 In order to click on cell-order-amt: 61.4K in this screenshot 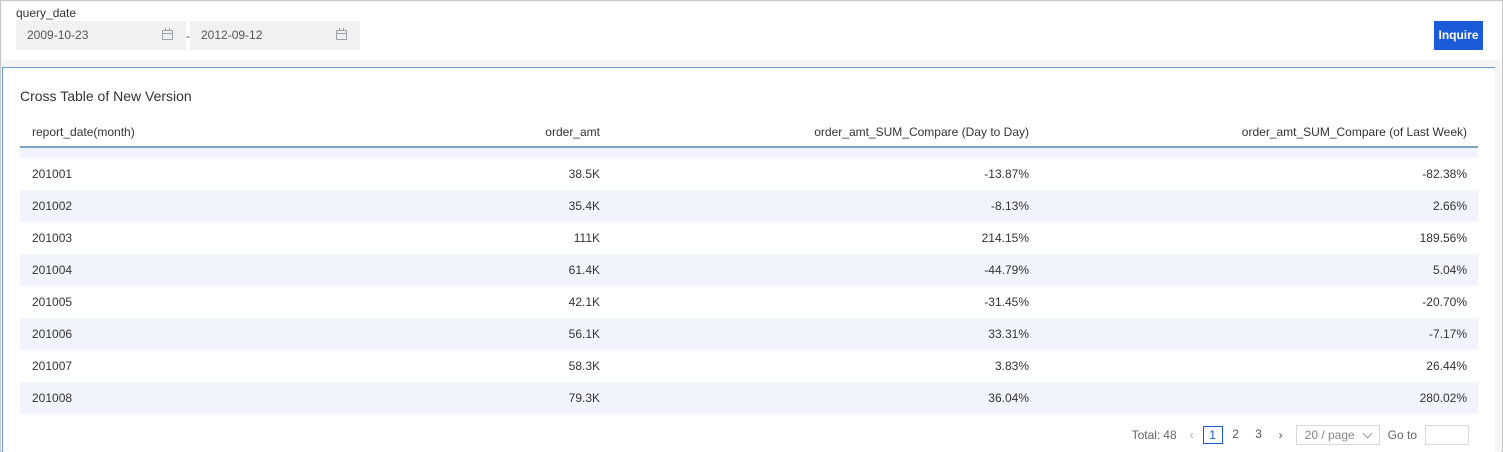, I will do `click(584, 270)`.